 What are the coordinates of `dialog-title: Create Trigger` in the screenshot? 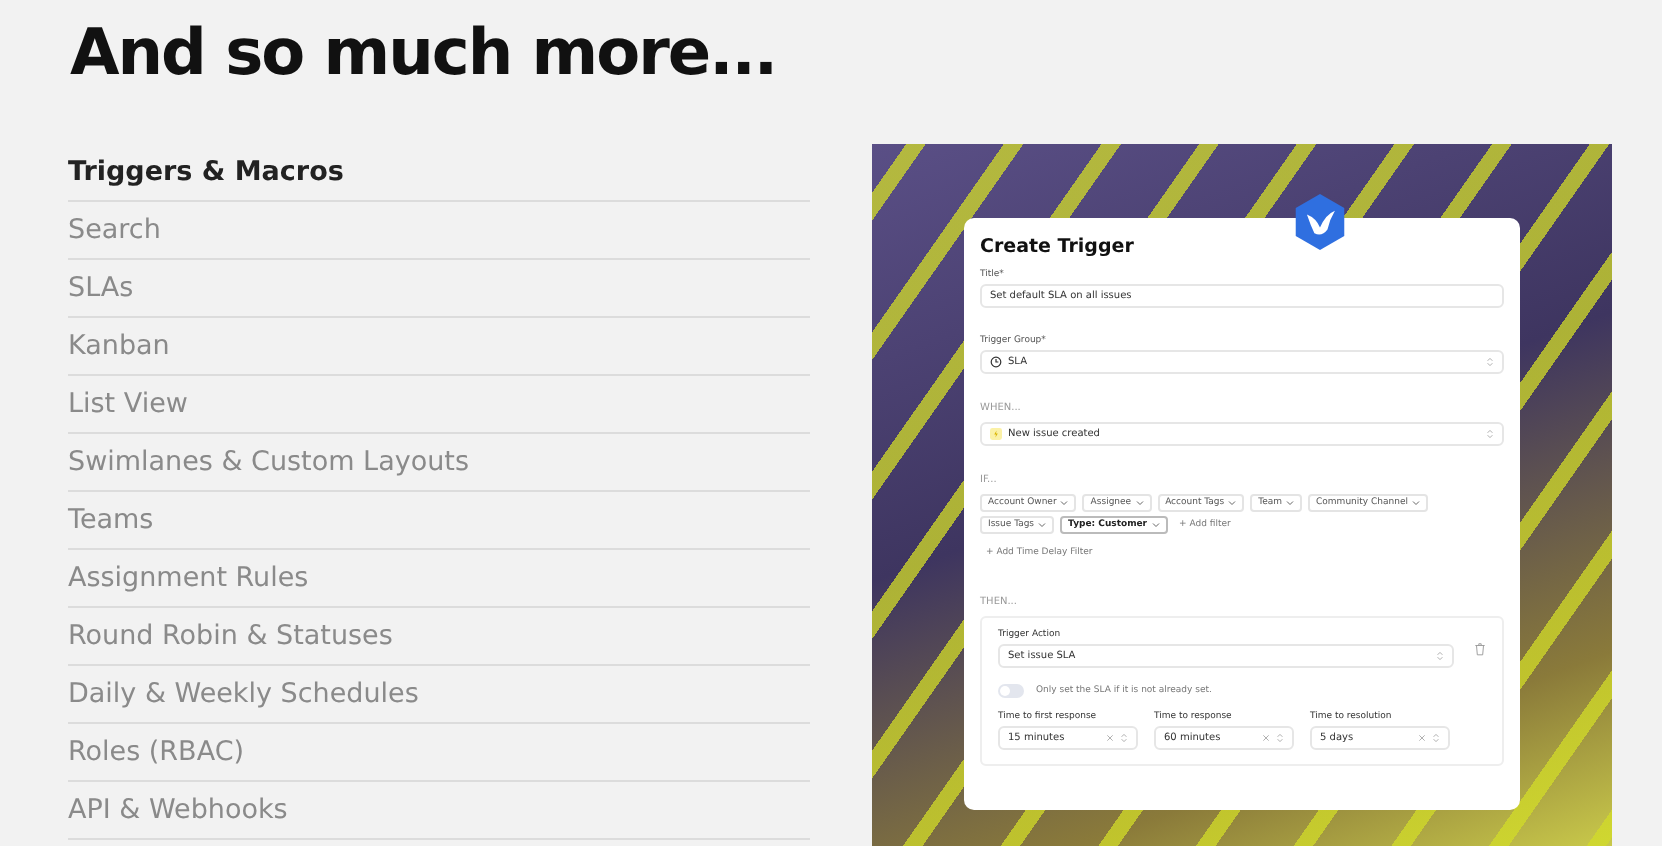 It's located at (1058, 247).